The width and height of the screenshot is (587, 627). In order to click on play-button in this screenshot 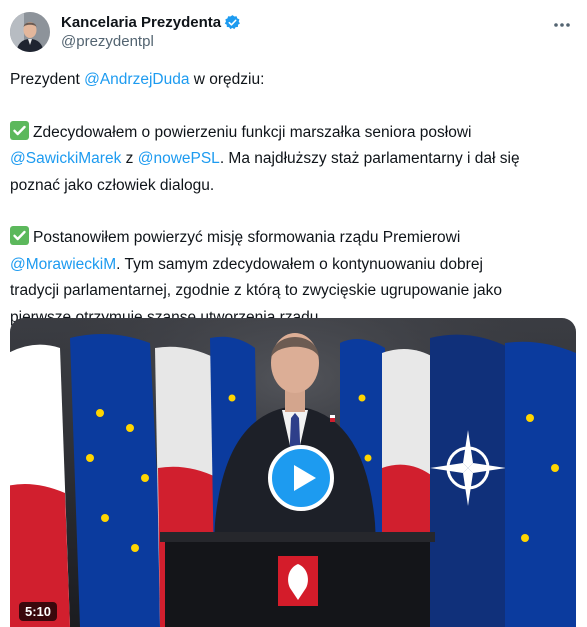, I will do `click(301, 478)`.